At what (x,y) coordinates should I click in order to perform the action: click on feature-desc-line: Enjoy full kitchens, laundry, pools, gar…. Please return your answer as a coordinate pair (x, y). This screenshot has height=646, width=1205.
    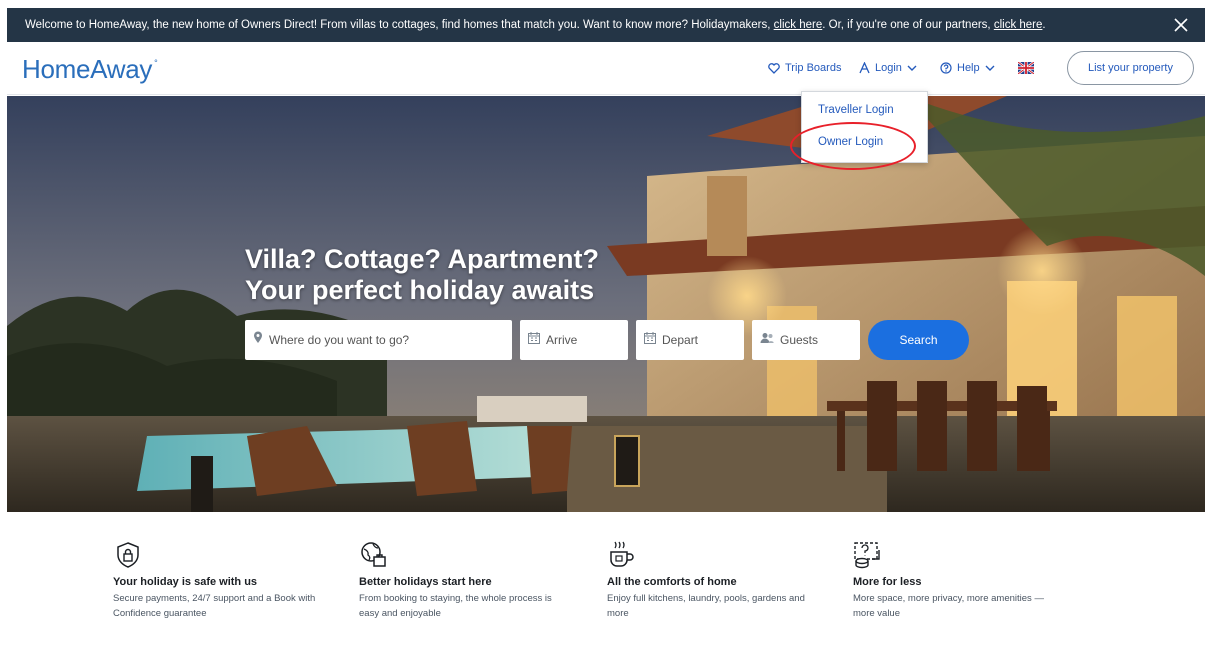
    Looking at the image, I should click on (706, 598).